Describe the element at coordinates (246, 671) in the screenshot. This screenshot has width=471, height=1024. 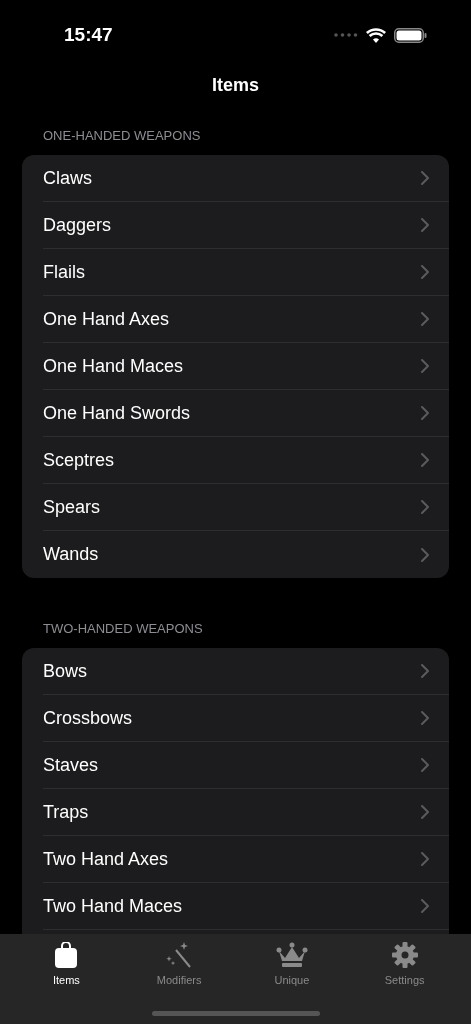
I see `list-row: Bows` at that location.